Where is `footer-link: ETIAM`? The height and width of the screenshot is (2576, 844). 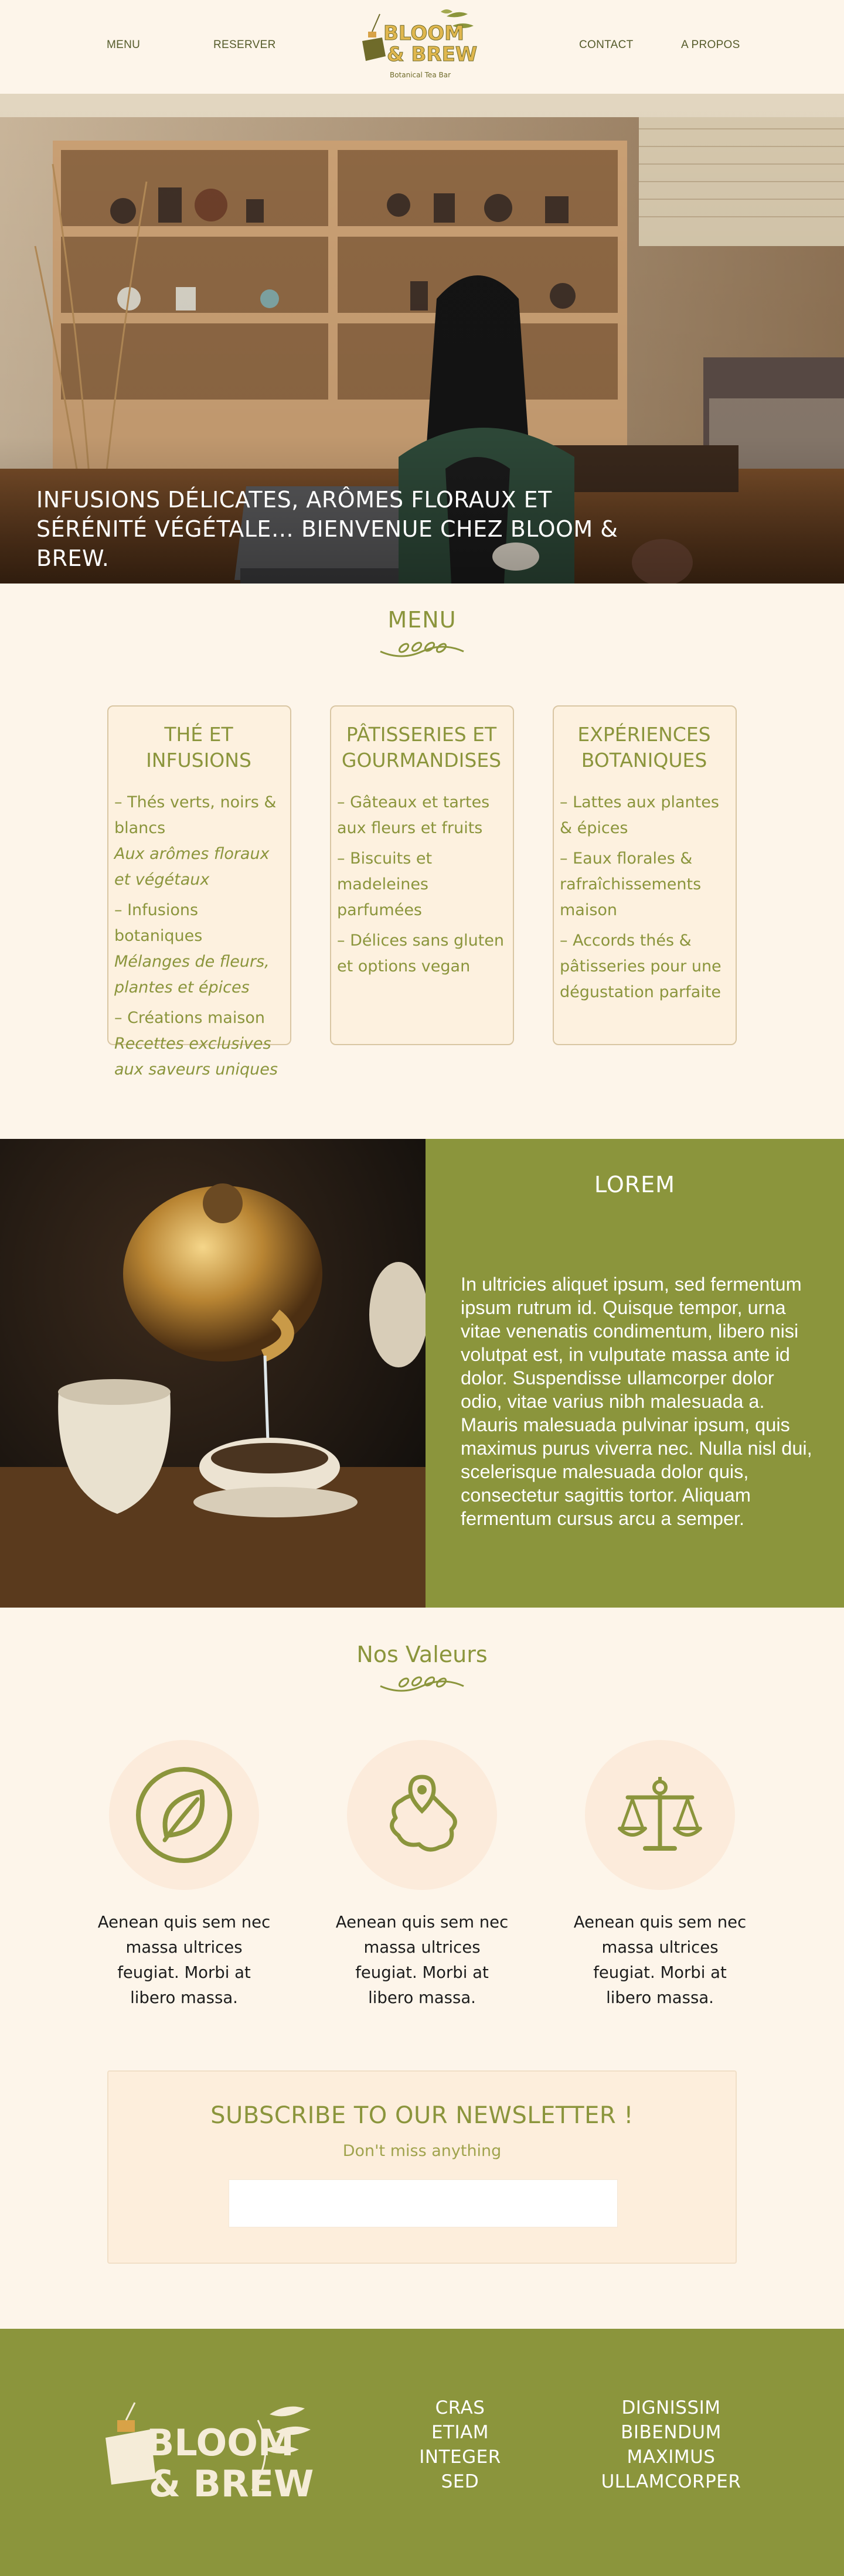 footer-link: ETIAM is located at coordinates (460, 2432).